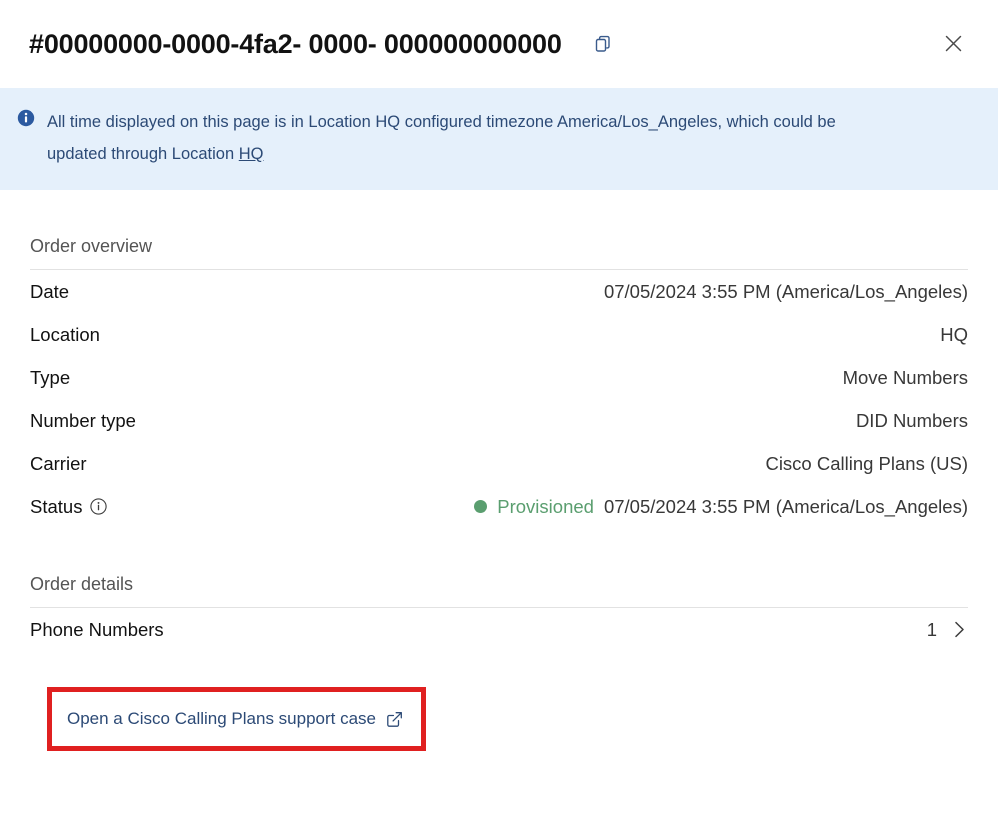 This screenshot has height=831, width=998. I want to click on copy-icon-glyph, so click(602, 43).